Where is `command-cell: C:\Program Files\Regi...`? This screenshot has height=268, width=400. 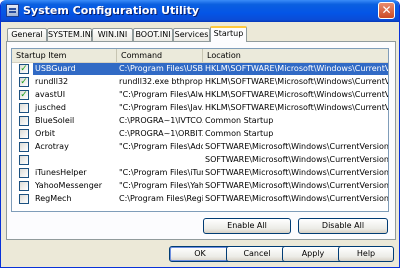 command-cell: C:\Program Files\Regi... is located at coordinates (161, 198).